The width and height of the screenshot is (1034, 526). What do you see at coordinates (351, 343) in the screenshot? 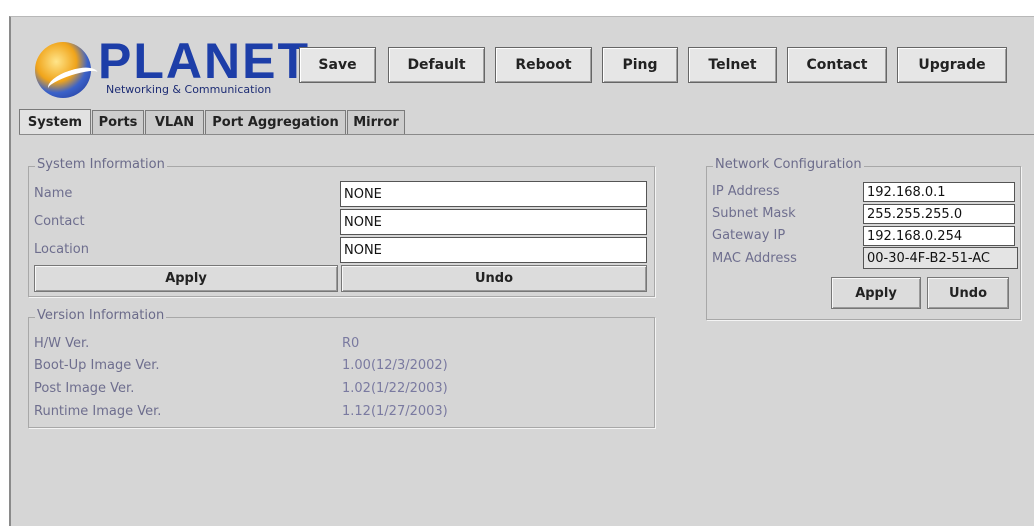
I see `hw-ver-value: R0` at bounding box center [351, 343].